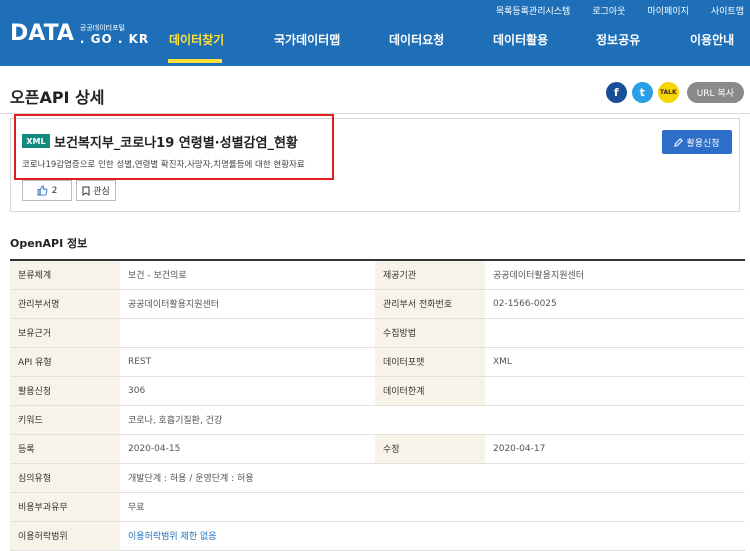 Image resolution: width=750 pixels, height=551 pixels. I want to click on nav-item-national-data-map: 국가데이터맵, so click(307, 39).